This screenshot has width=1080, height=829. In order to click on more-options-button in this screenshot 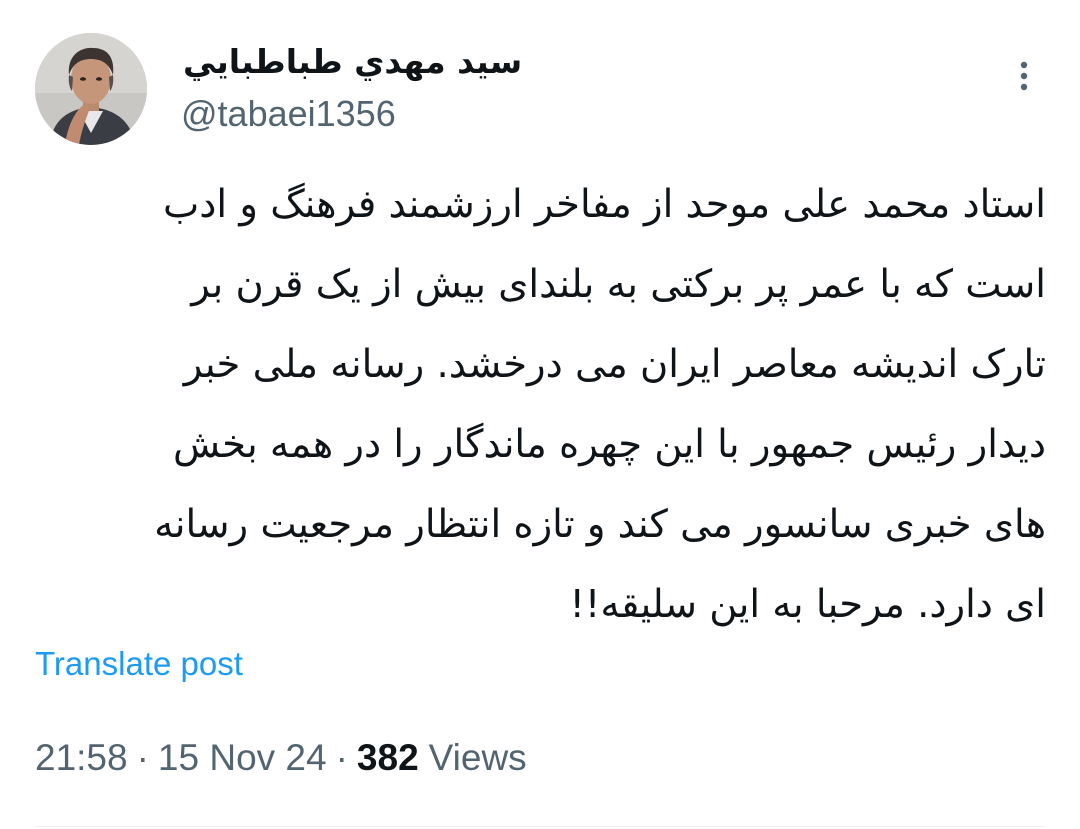, I will do `click(1024, 76)`.